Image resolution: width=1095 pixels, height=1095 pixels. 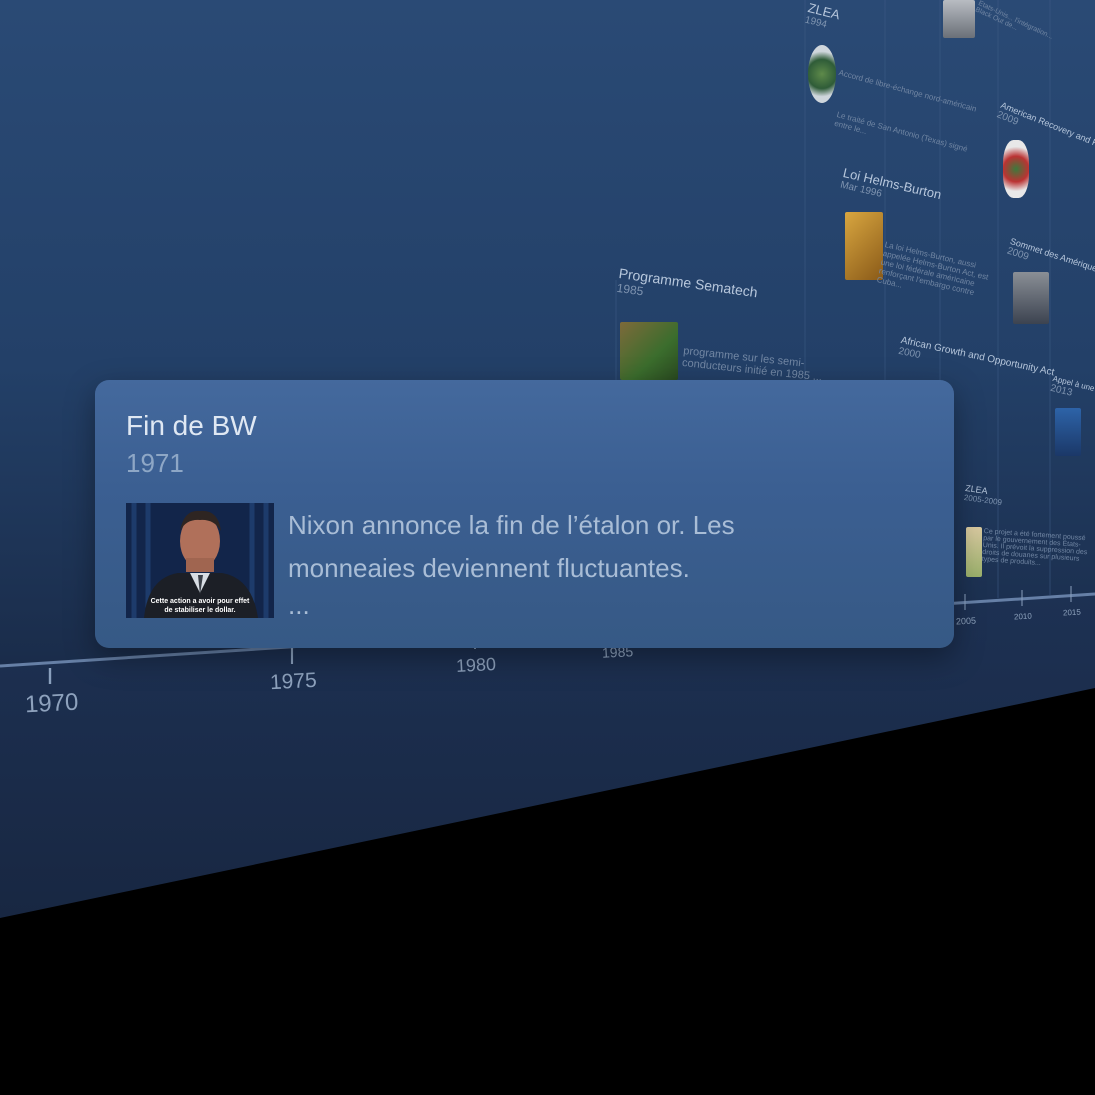 What do you see at coordinates (965, 621) in the screenshot?
I see `year-label-2005: 2005` at bounding box center [965, 621].